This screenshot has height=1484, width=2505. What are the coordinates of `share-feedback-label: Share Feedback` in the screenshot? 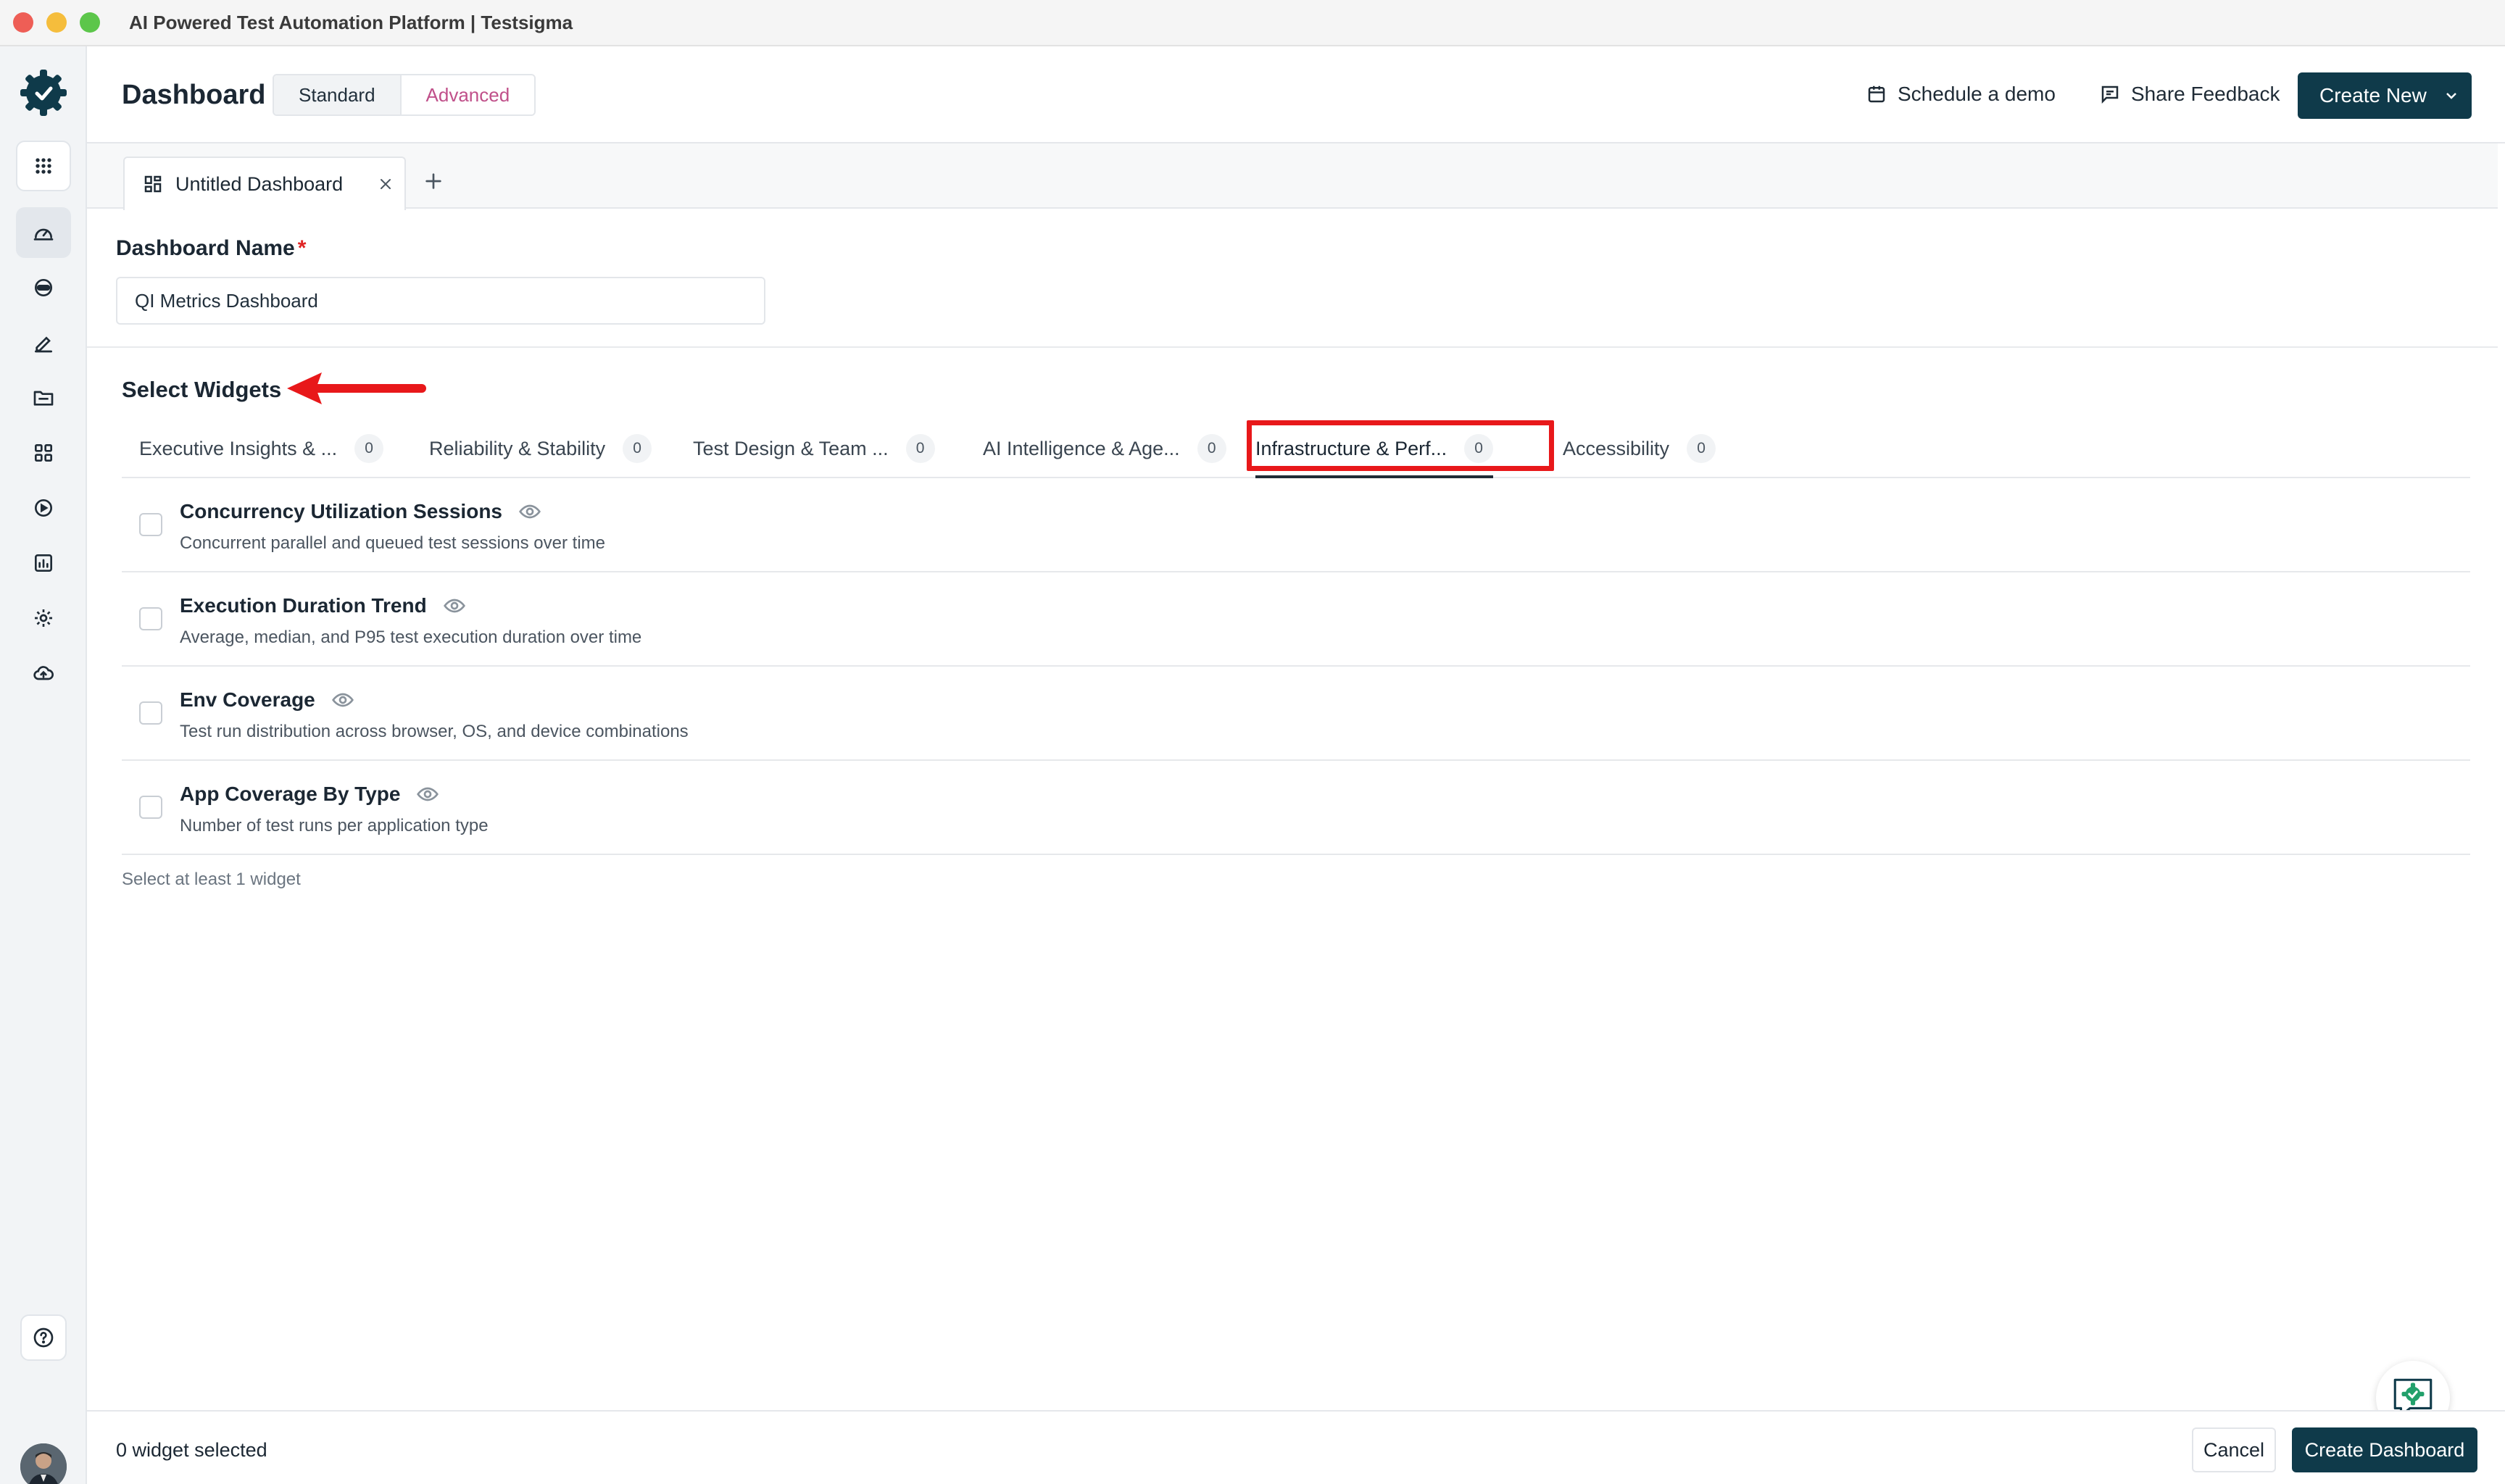 It's located at (2205, 94).